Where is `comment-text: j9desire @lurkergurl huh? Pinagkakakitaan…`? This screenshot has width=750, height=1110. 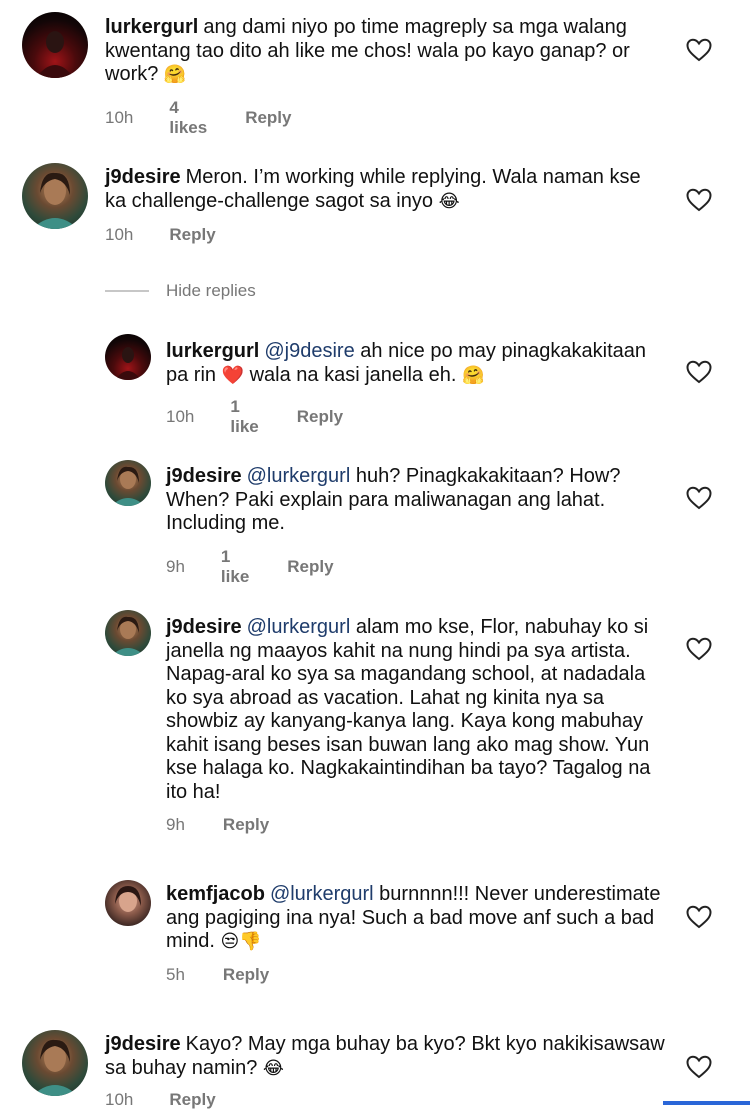
comment-text: j9desire @lurkergurl huh? Pinagkakakitaan… is located at coordinates (393, 499).